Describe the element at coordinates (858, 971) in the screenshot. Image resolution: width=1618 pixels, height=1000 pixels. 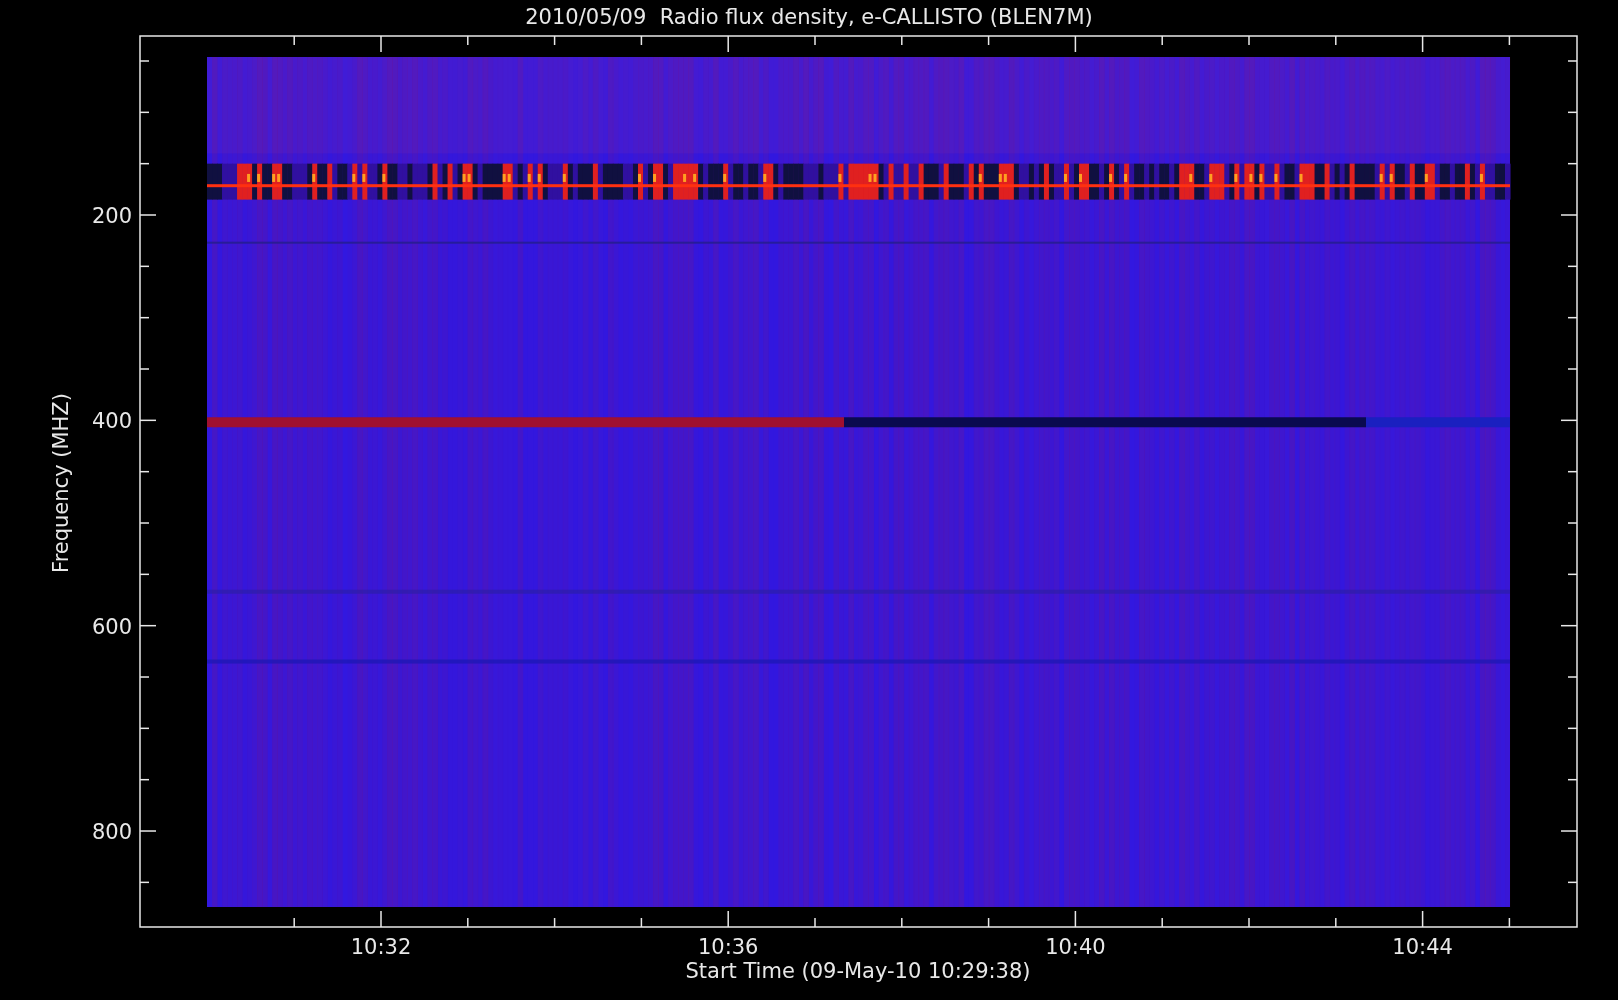
I see `x-axis-label: Start Time (09-May-10 10:29:38)` at that location.